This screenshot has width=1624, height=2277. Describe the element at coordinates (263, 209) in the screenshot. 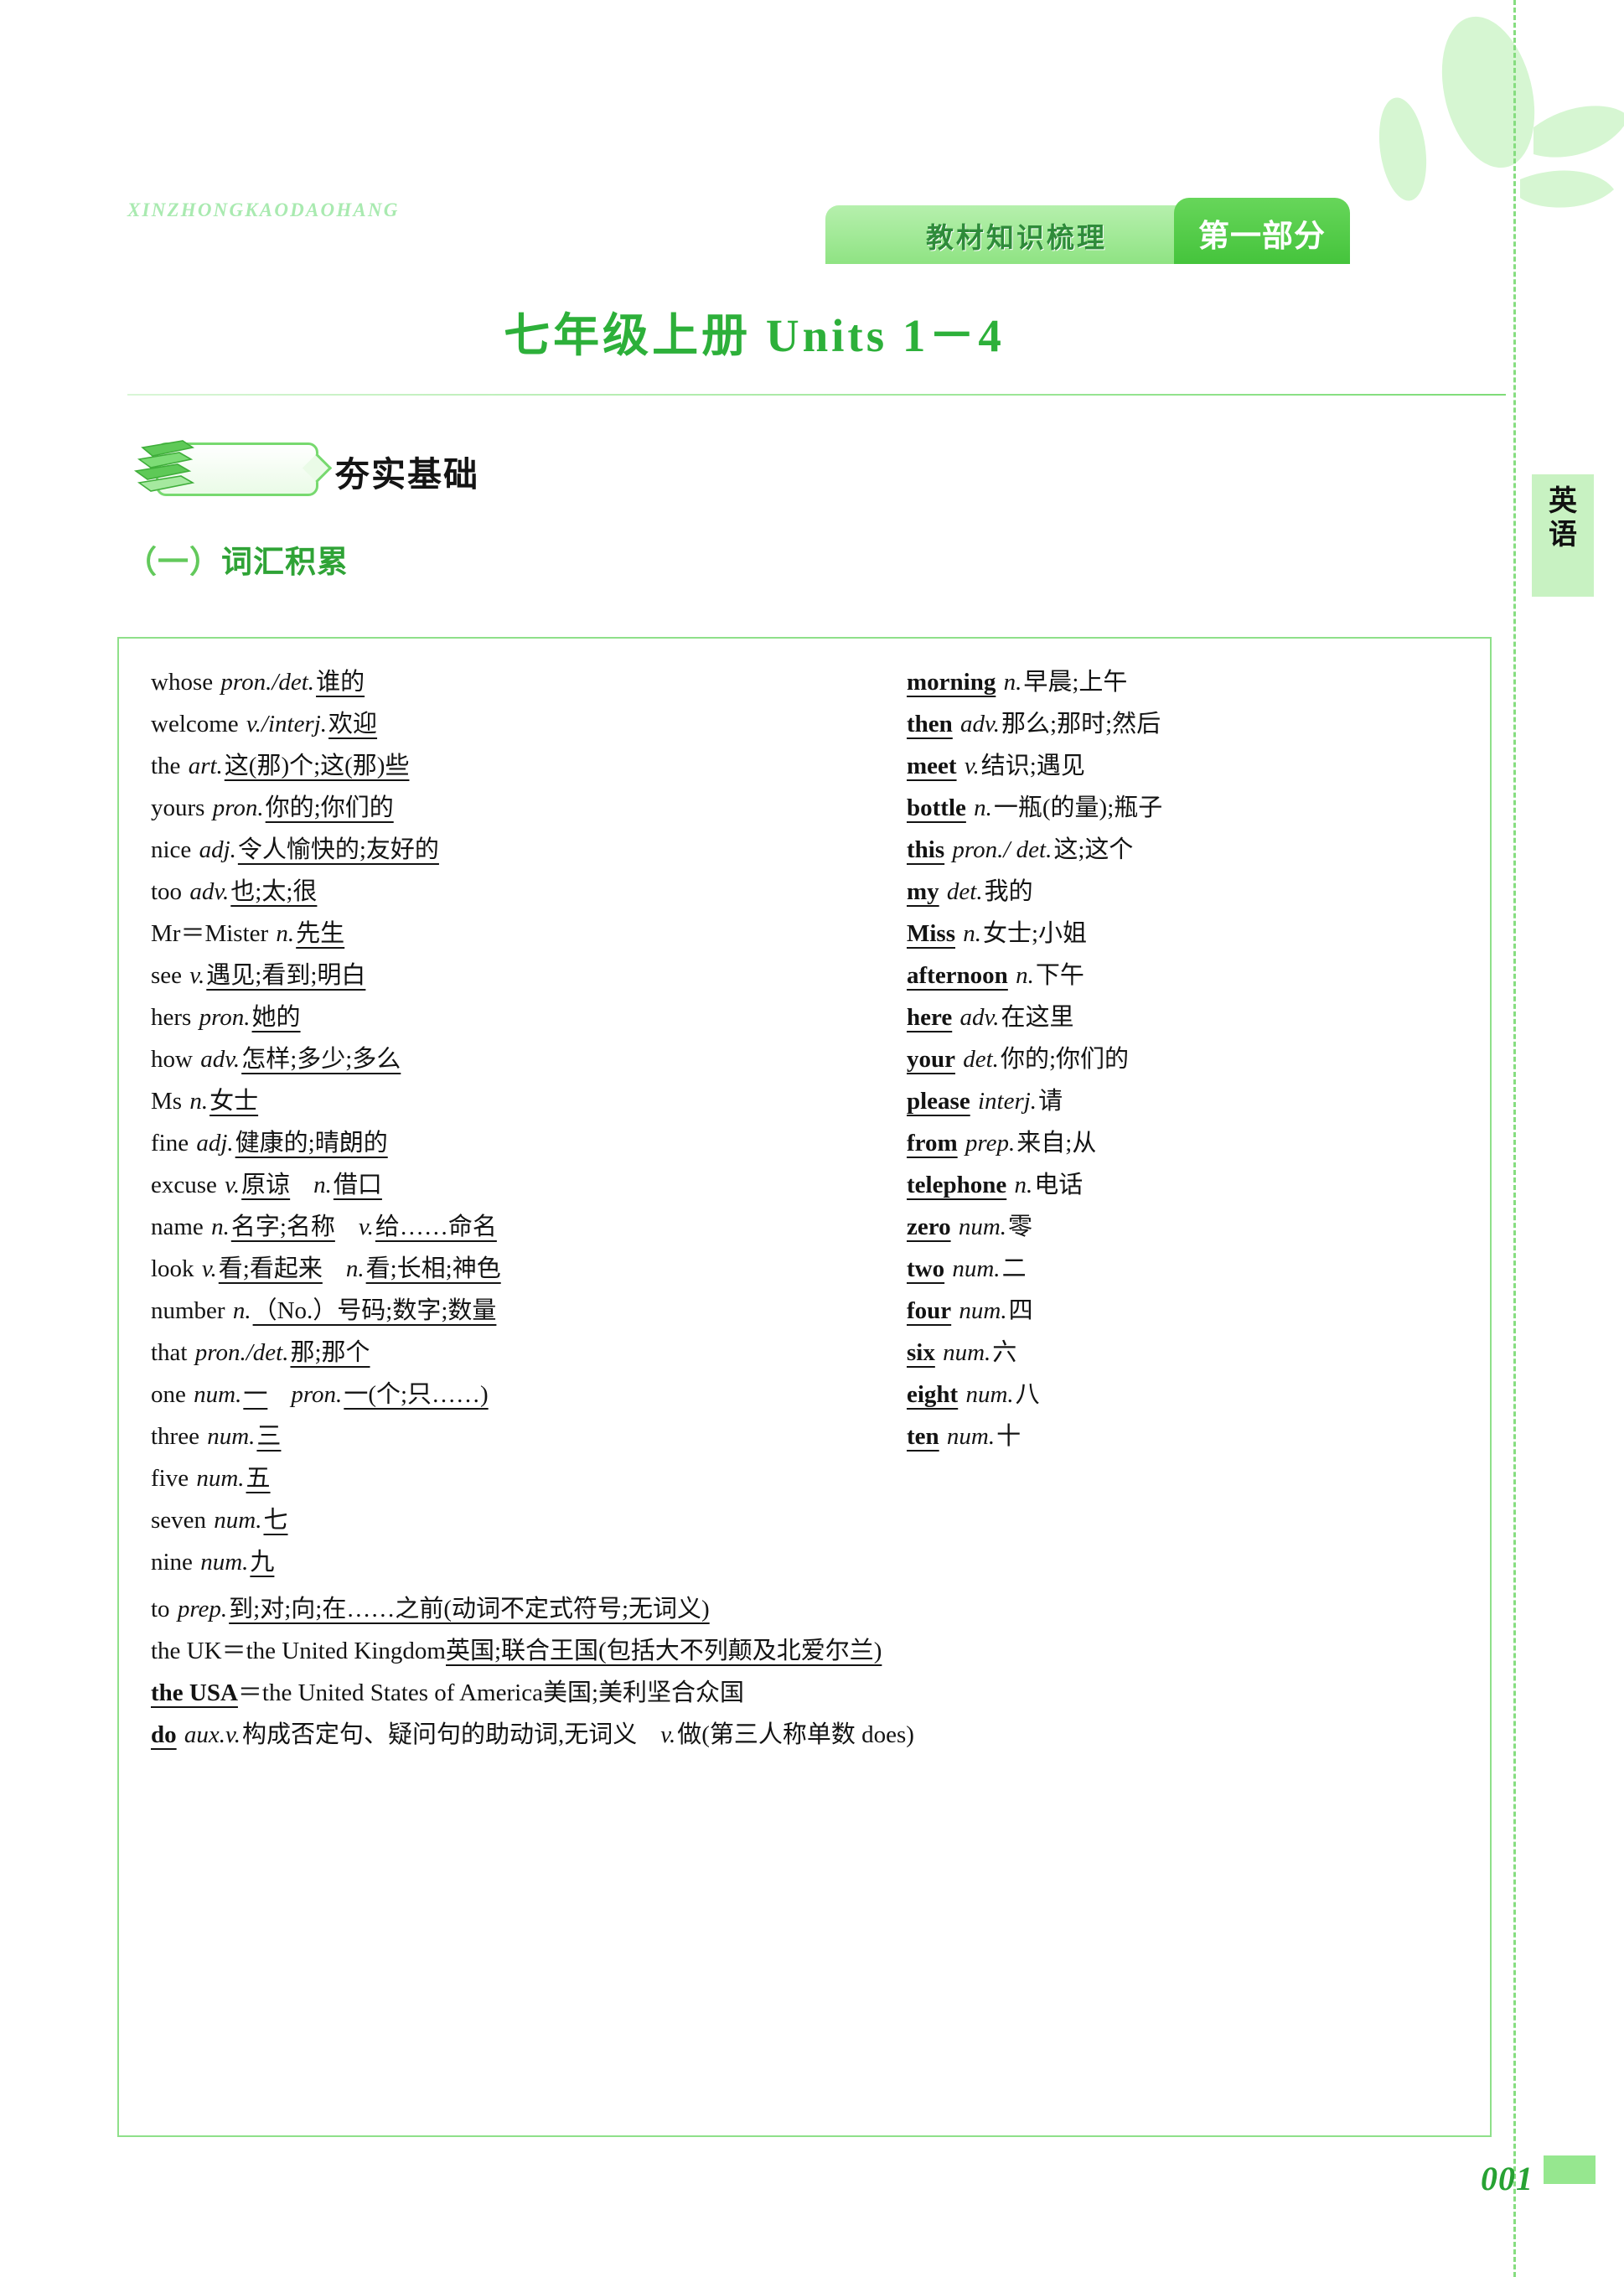

I see `running-head: XINZHONGKAODAOHANG` at that location.